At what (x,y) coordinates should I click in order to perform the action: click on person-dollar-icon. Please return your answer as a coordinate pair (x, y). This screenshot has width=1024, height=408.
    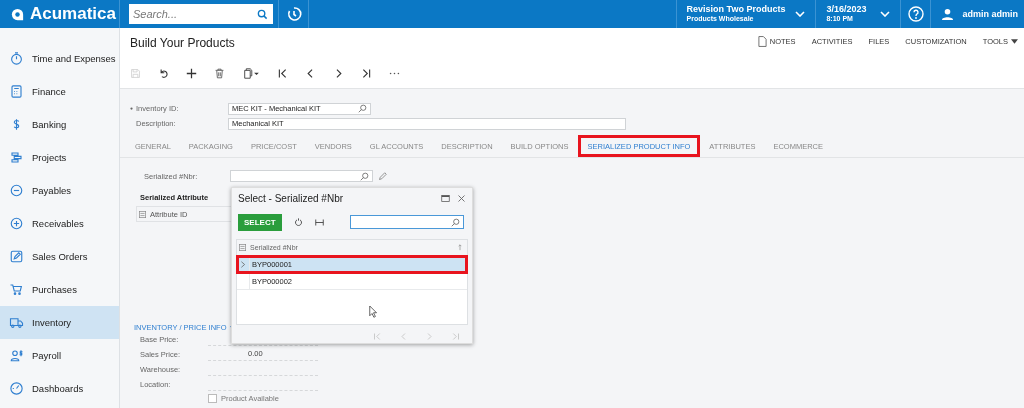
    Looking at the image, I should click on (16, 355).